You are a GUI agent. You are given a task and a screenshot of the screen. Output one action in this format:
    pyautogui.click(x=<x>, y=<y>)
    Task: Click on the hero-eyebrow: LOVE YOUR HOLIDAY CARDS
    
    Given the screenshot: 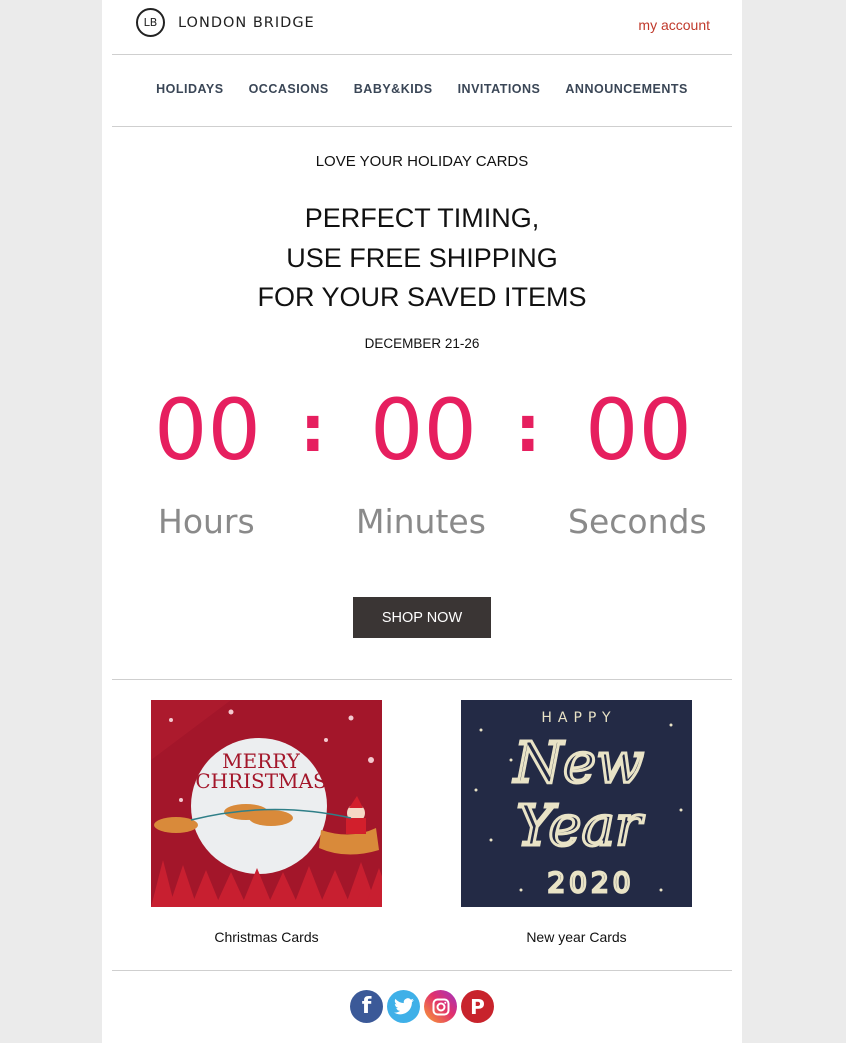 What is the action you would take?
    pyautogui.click(x=422, y=161)
    